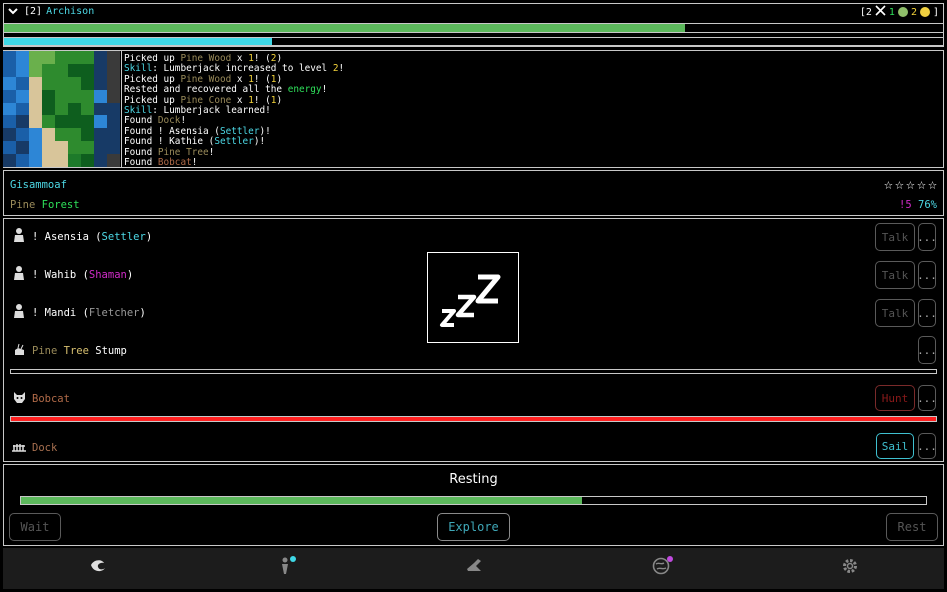 The width and height of the screenshot is (947, 592). Describe the element at coordinates (60, 205) in the screenshot. I see `biome-word-forest: Forest` at that location.